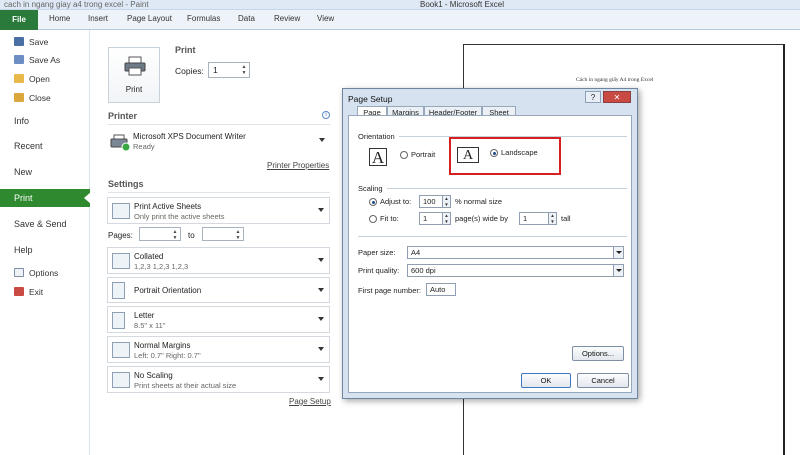 The width and height of the screenshot is (800, 455). I want to click on nav-print: Print, so click(45, 198).